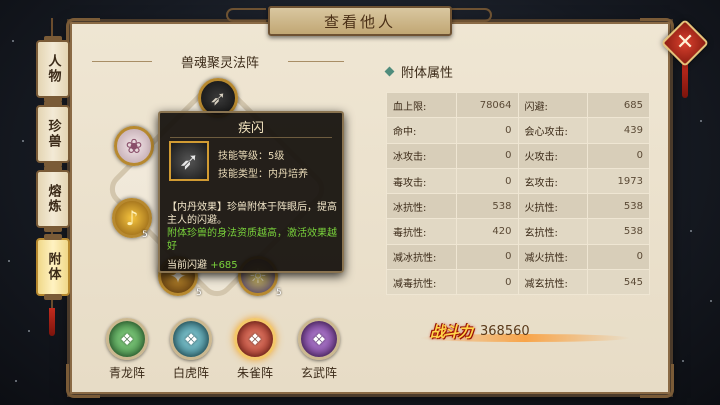 This screenshot has height=405, width=720. What do you see at coordinates (451, 331) in the screenshot?
I see `combat-power-label: 战斗力` at bounding box center [451, 331].